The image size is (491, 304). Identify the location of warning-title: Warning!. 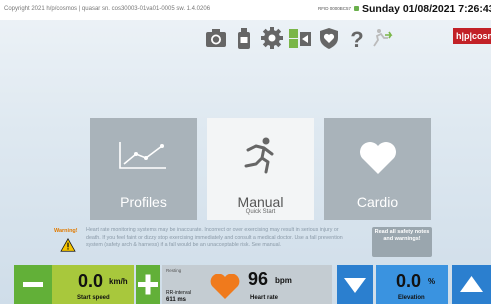
(66, 231).